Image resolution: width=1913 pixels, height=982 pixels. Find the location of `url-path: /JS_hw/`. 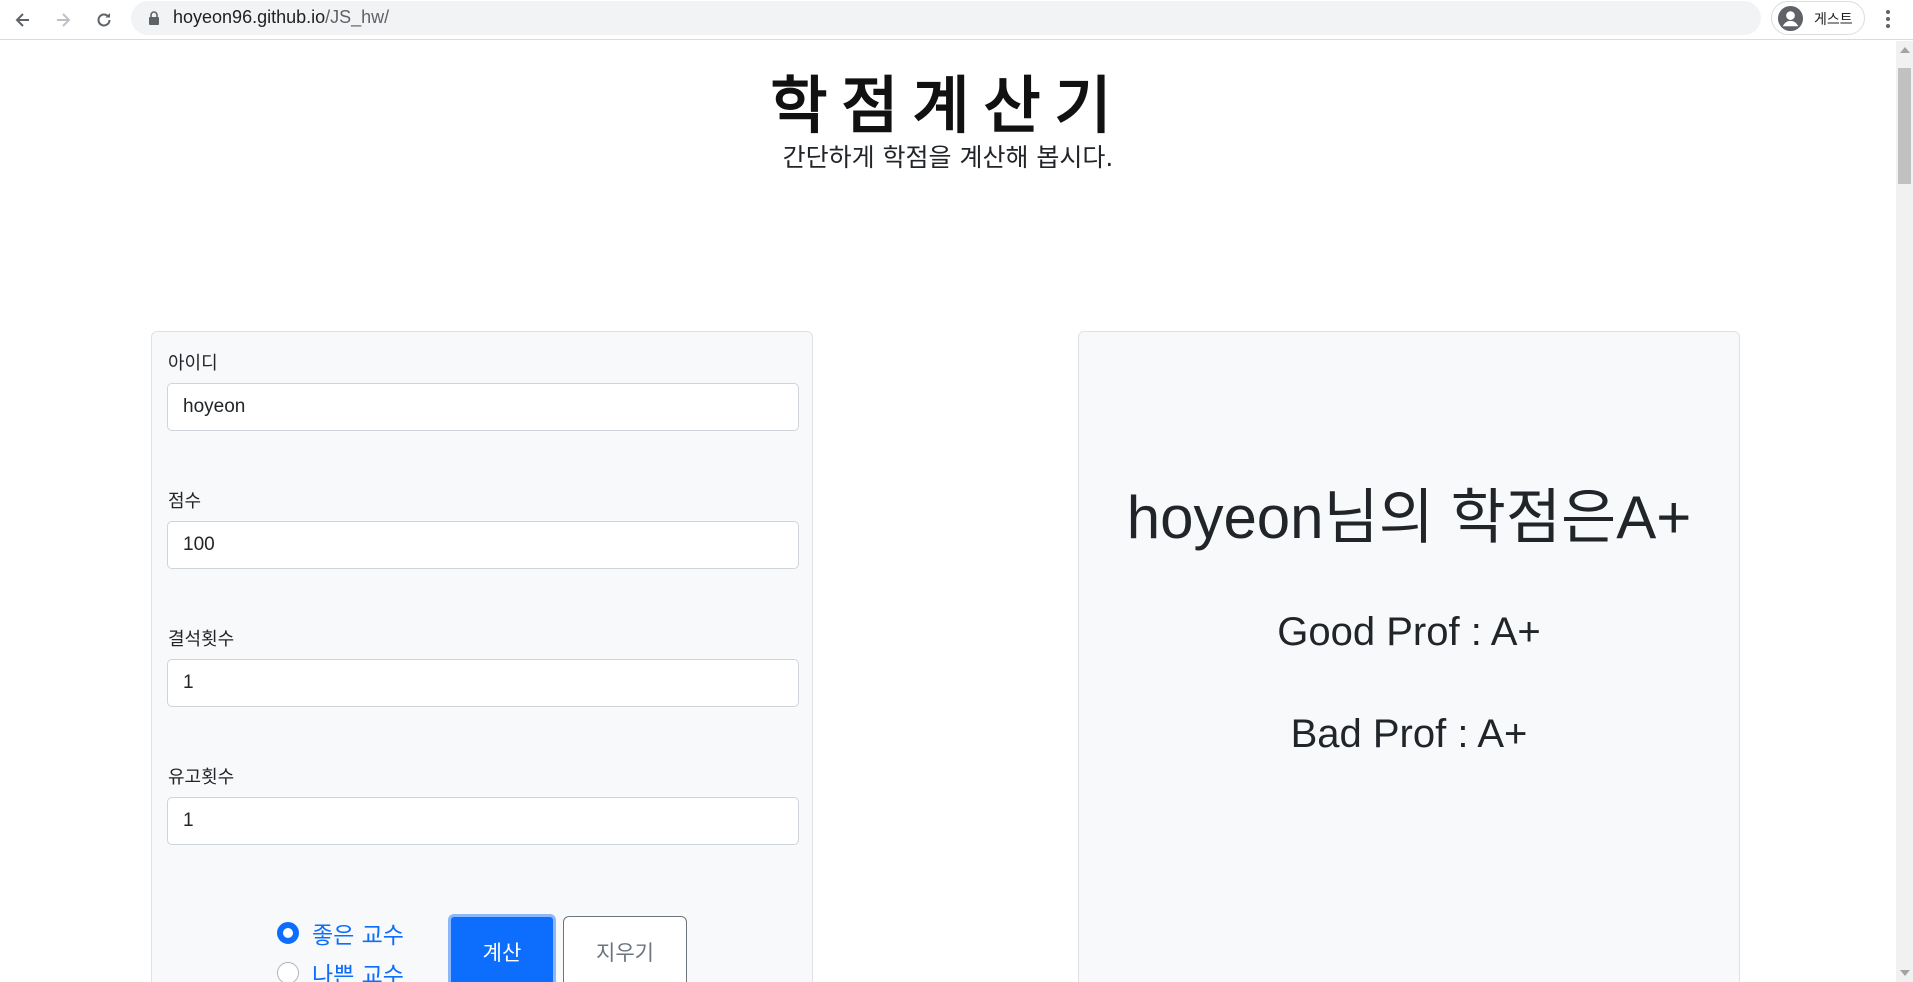

url-path: /JS_hw/ is located at coordinates (357, 17).